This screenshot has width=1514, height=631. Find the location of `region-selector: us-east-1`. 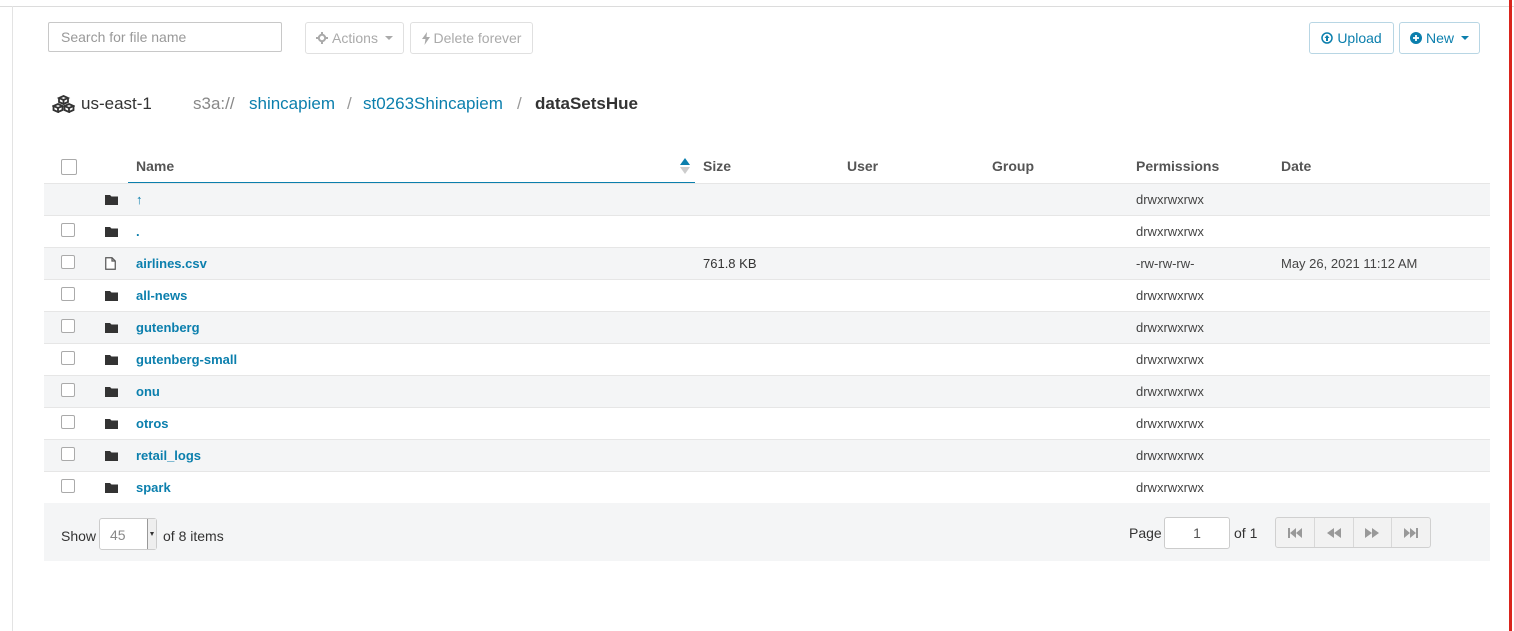

region-selector: us-east-1 is located at coordinates (102, 104).